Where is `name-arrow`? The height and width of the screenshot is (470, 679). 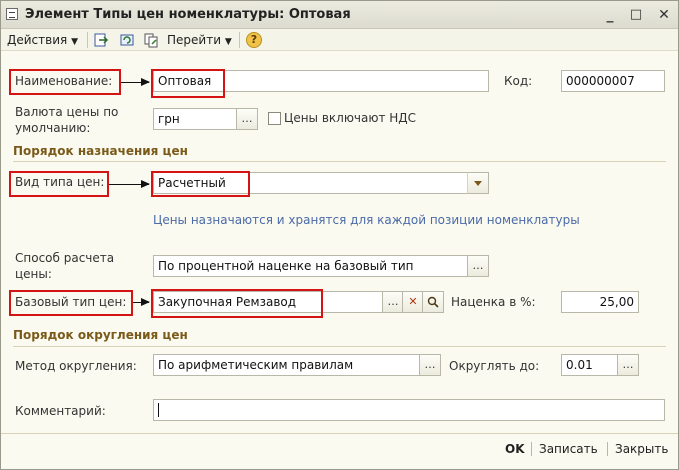
name-arrow is located at coordinates (135, 82).